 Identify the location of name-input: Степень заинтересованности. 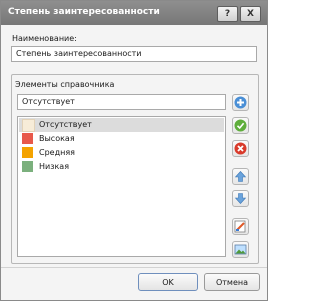
(134, 54).